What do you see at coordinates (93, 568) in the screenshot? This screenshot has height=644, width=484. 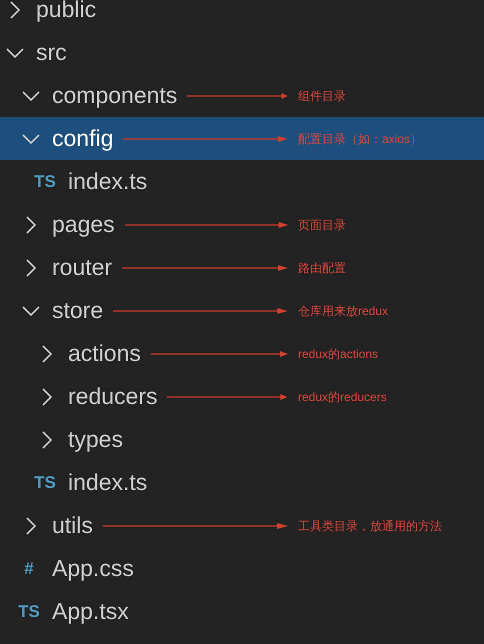 I see `file-name: App.css` at bounding box center [93, 568].